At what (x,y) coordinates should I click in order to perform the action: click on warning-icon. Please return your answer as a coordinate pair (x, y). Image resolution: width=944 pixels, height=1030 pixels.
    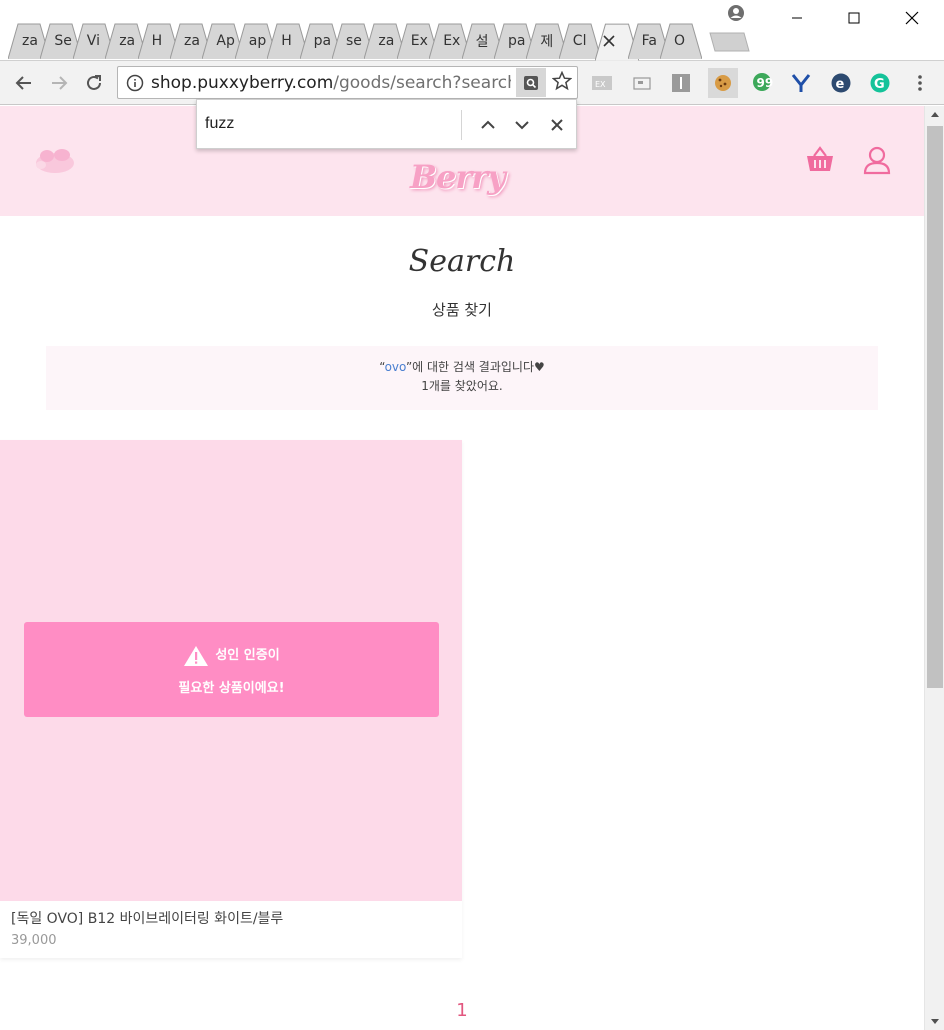
    Looking at the image, I should click on (196, 655).